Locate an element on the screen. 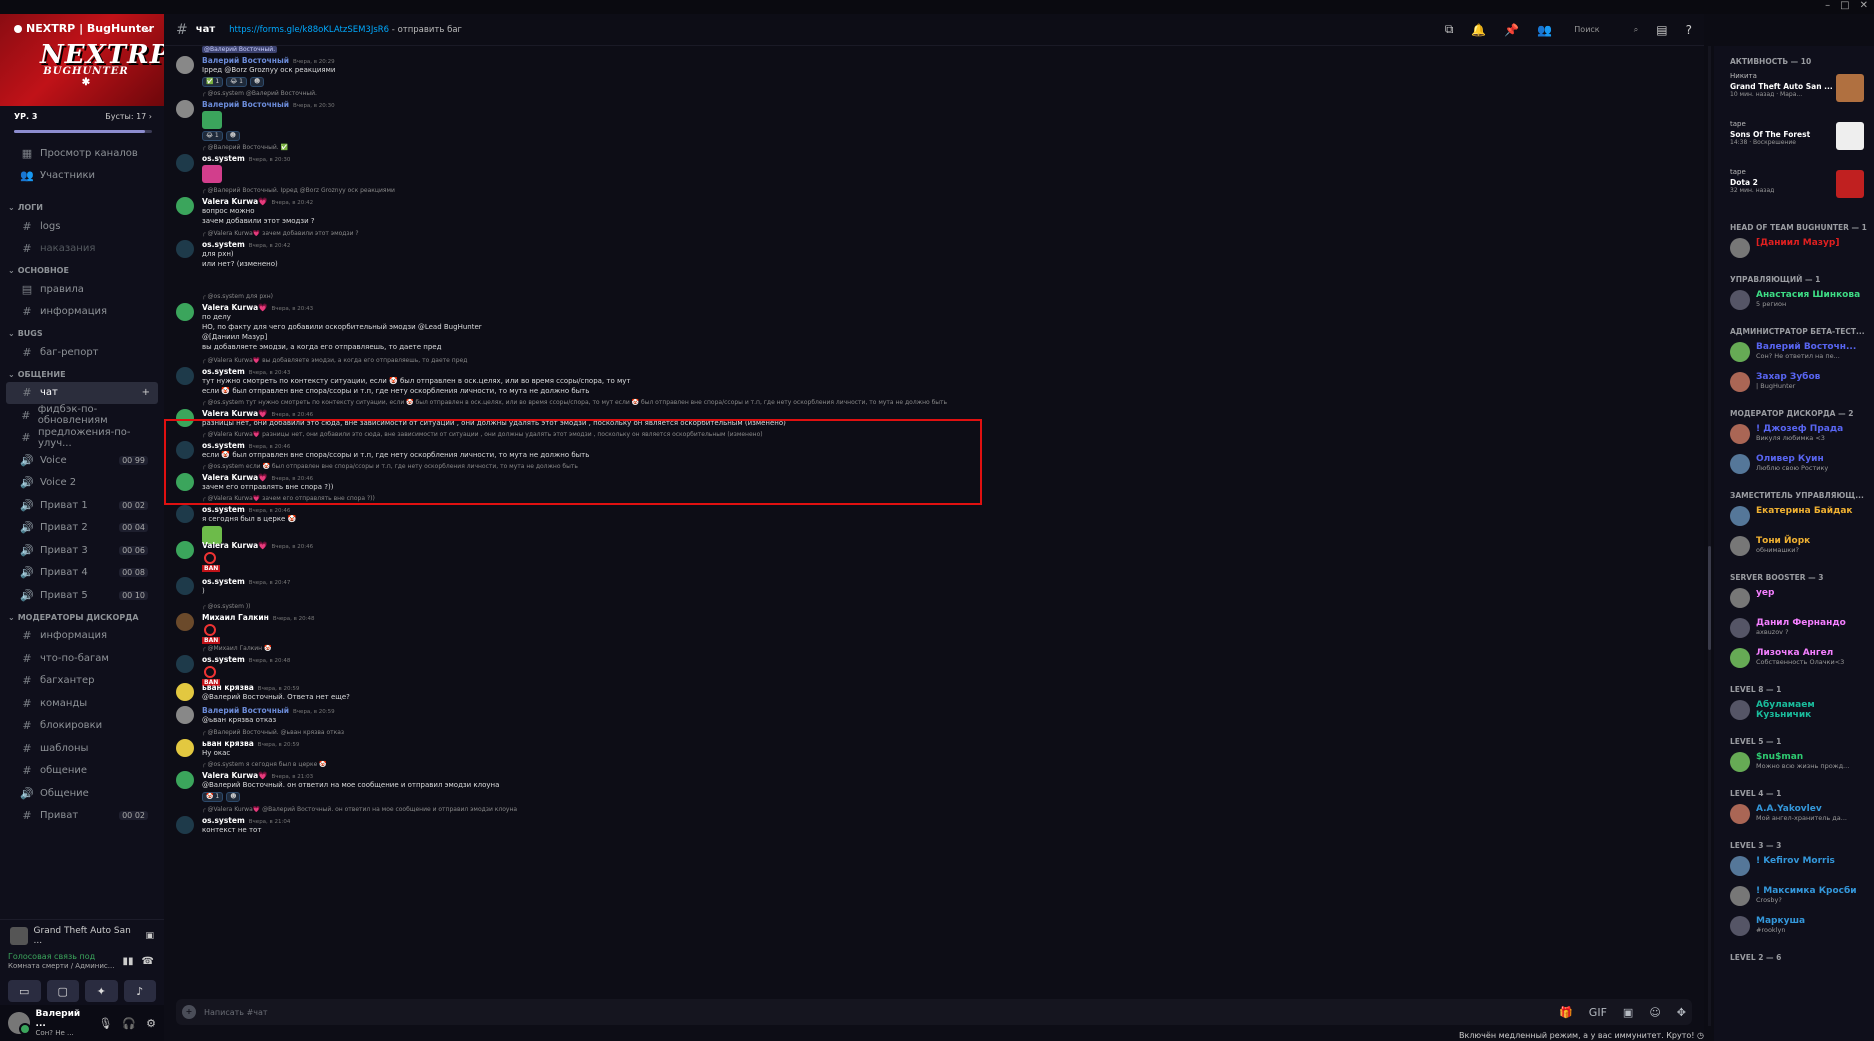 The image size is (1874, 1041). guild-name: NEXTRP | BugHunter is located at coordinates (84, 28).